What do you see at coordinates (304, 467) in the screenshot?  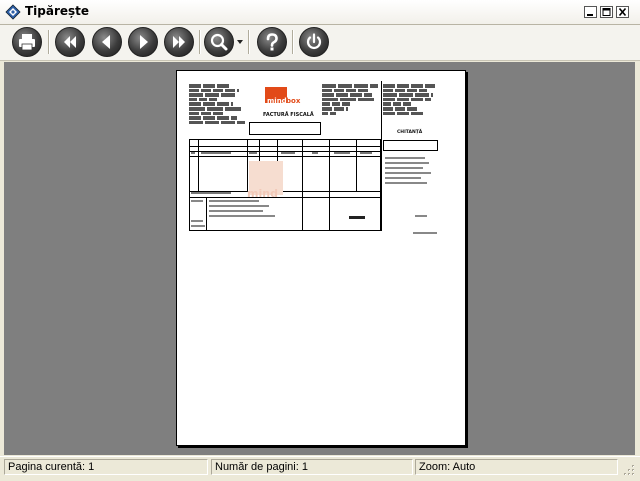 I see `page-count-value: 1` at bounding box center [304, 467].